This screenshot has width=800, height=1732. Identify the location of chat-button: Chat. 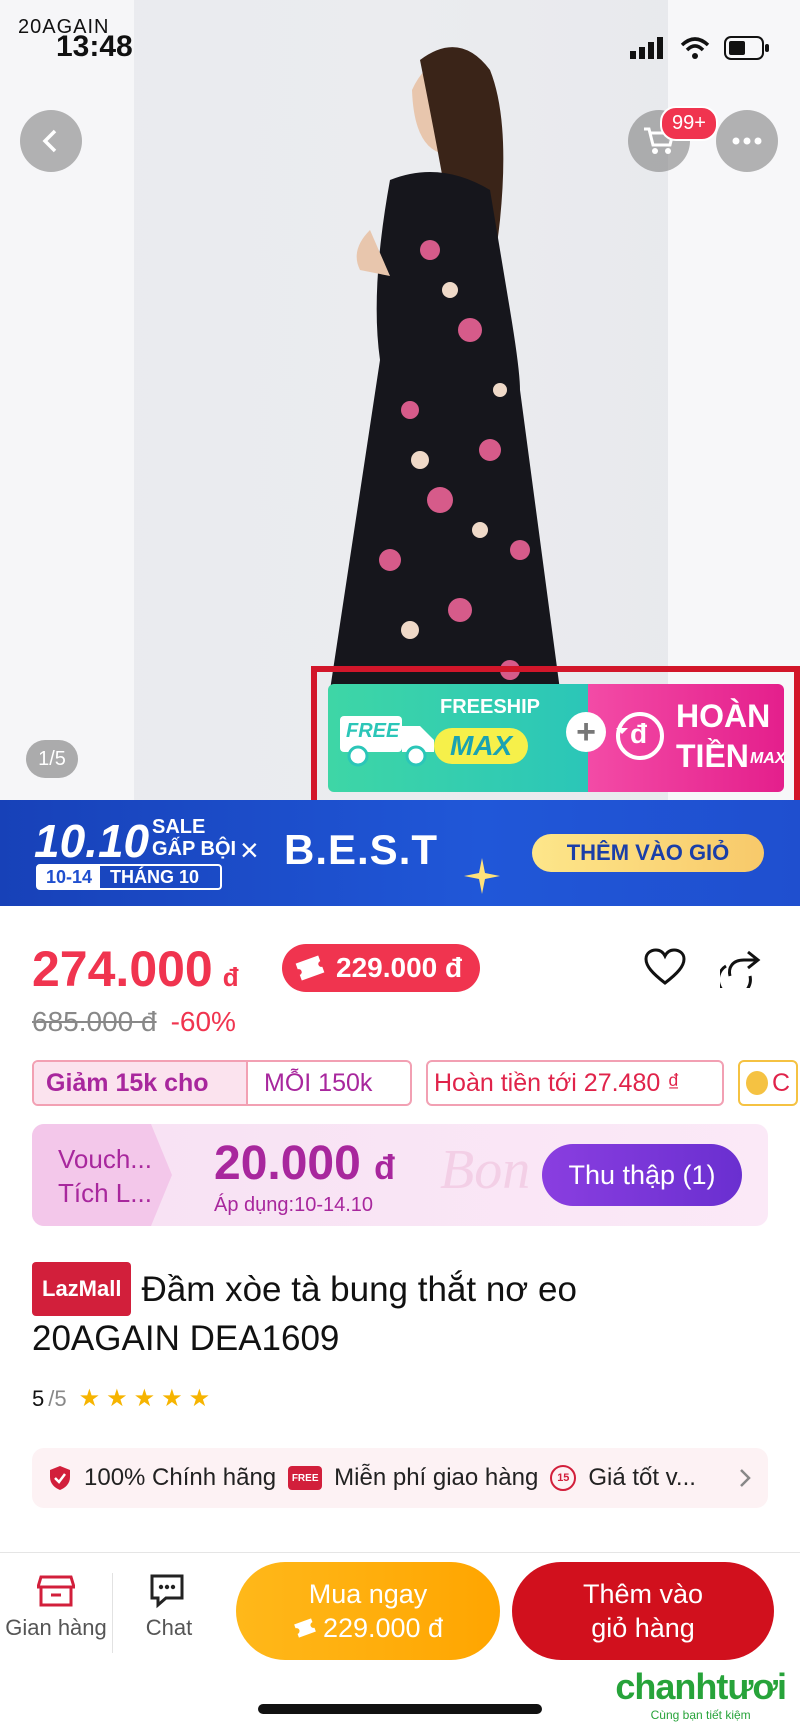
(169, 1607).